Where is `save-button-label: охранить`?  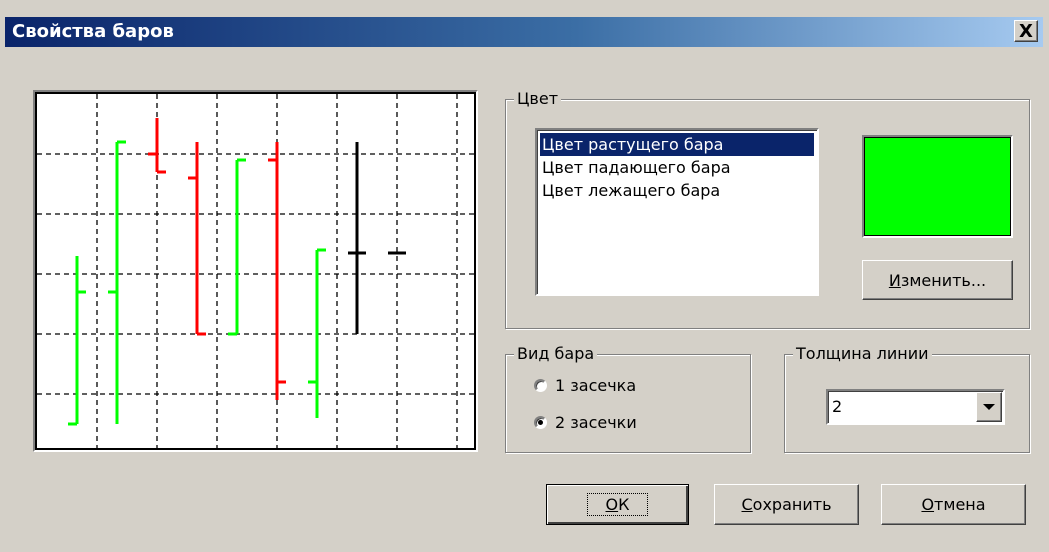
save-button-label: охранить is located at coordinates (792, 504).